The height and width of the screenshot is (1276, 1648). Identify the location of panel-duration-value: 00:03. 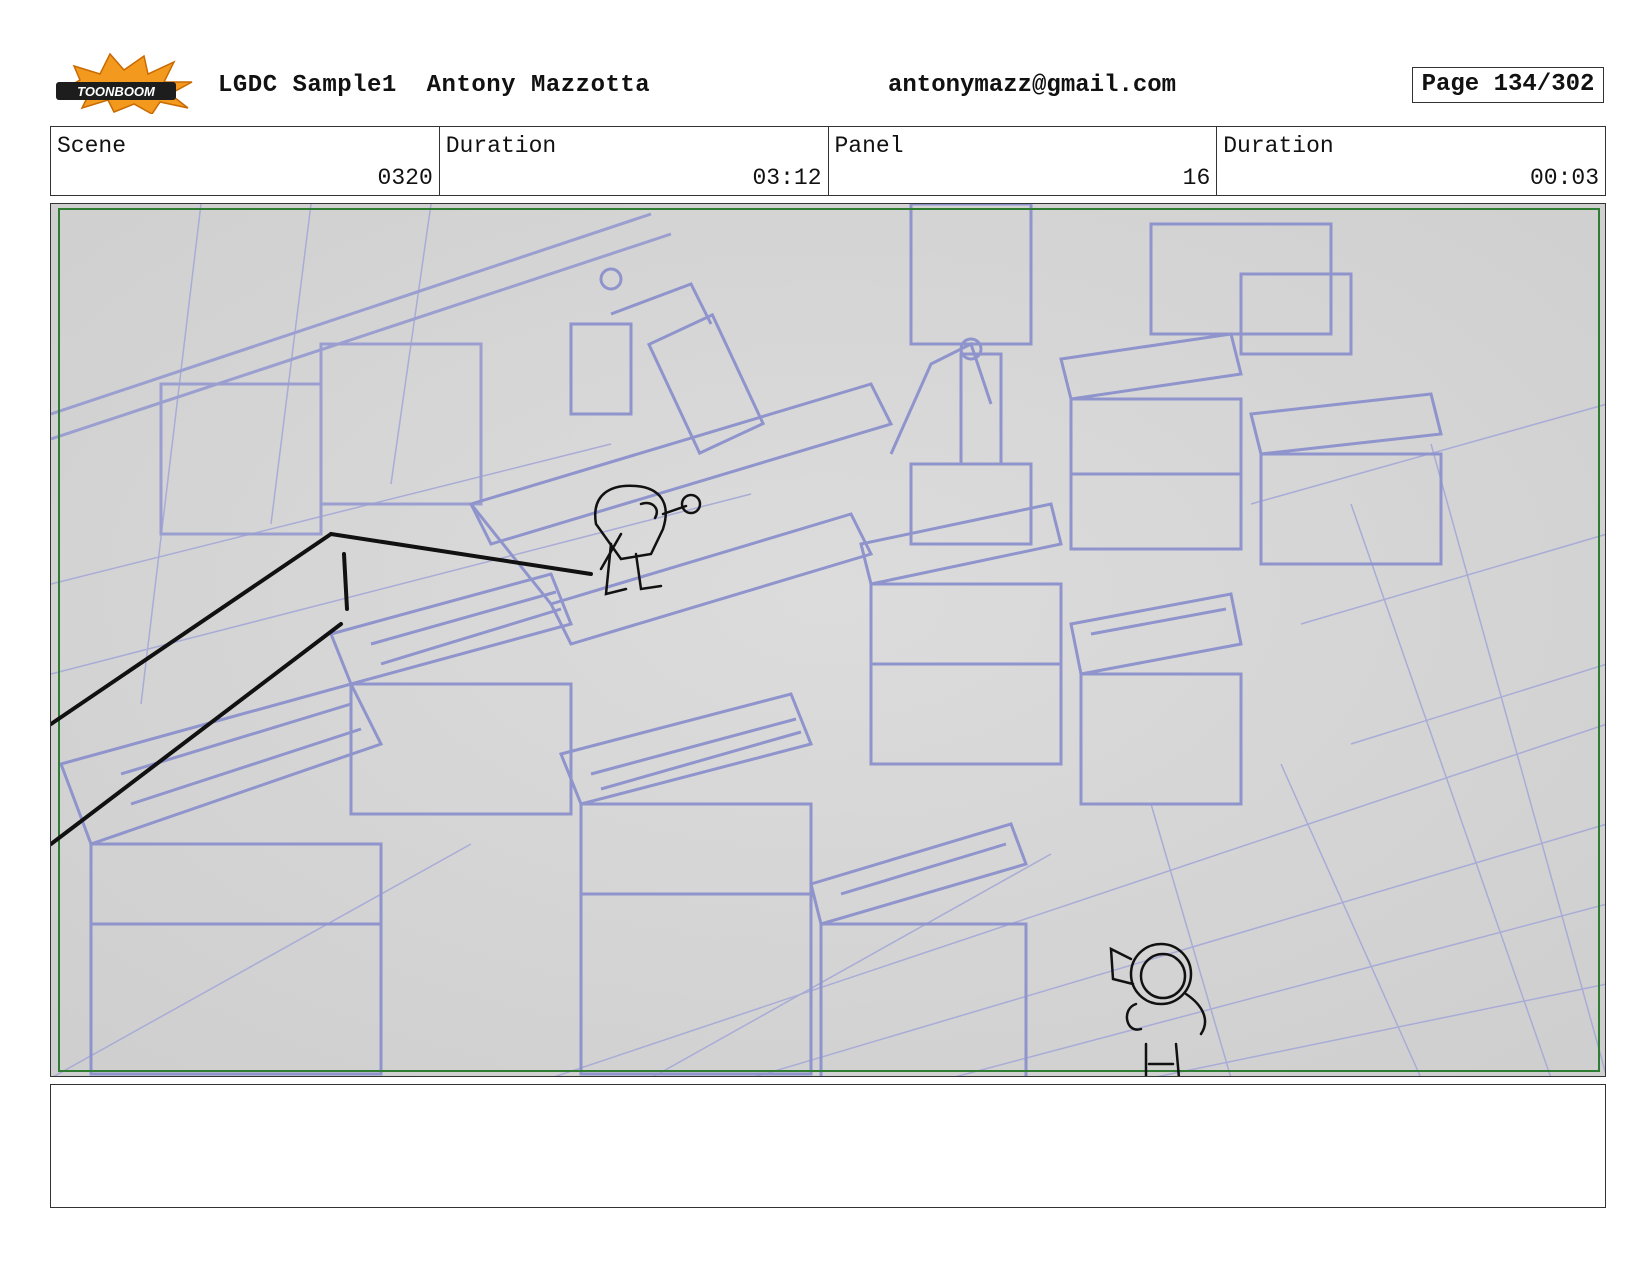
(1564, 178).